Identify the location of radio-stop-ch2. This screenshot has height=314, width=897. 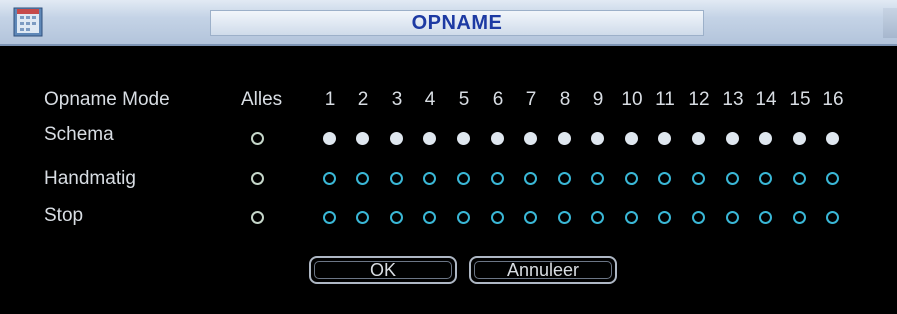
(362, 217).